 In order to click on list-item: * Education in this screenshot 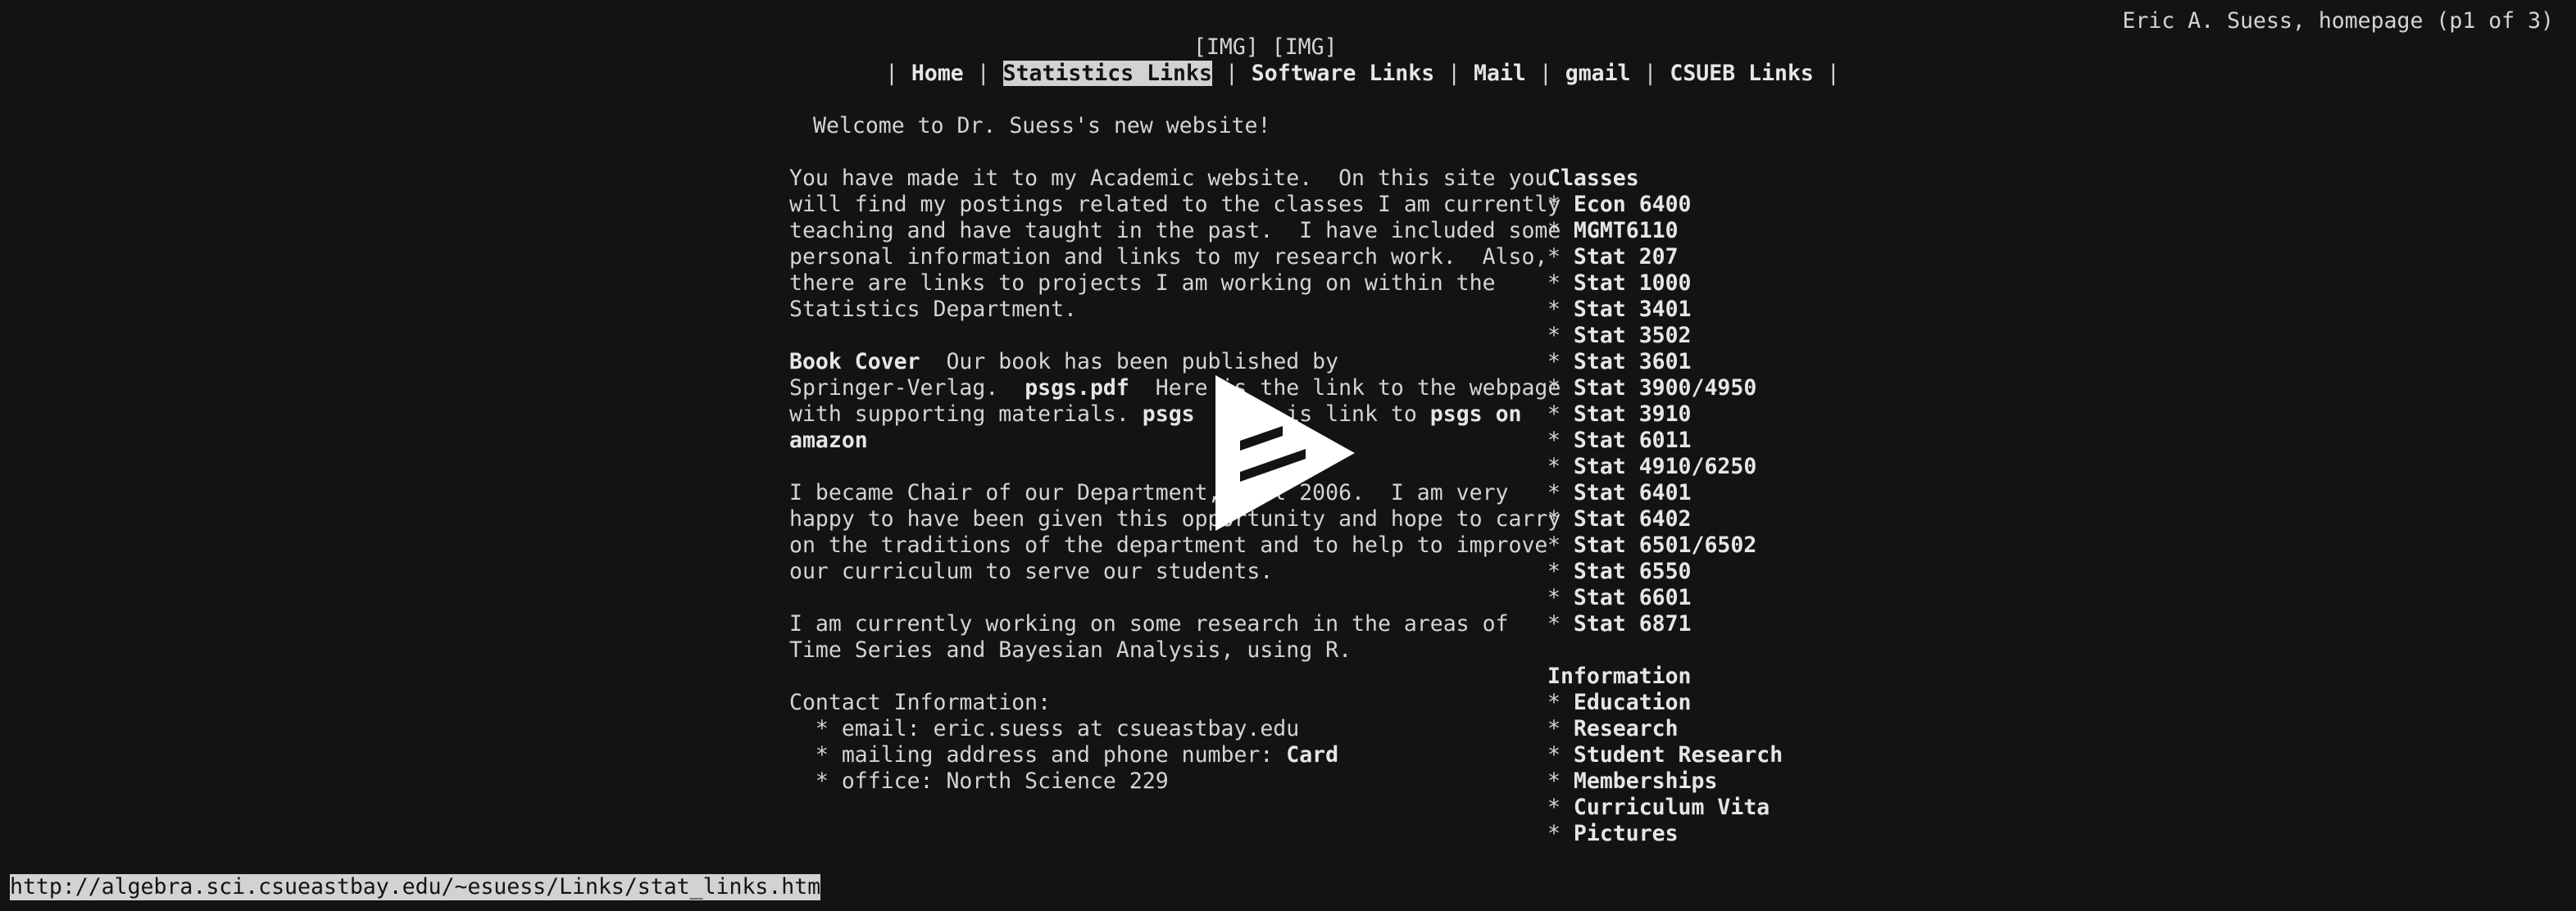, I will do `click(1619, 703)`.